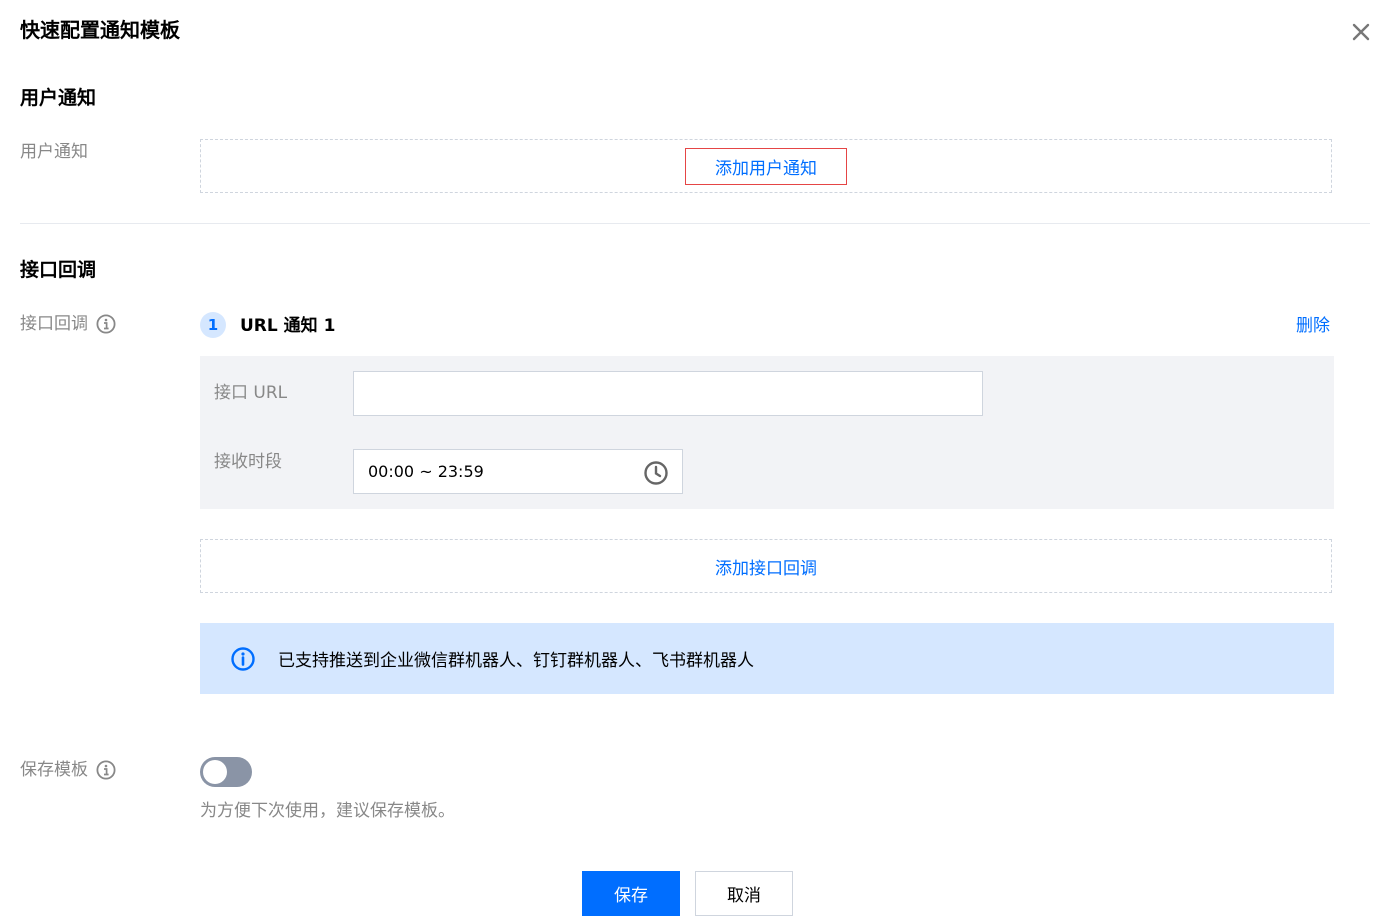 The width and height of the screenshot is (1384, 921). Describe the element at coordinates (288, 326) in the screenshot. I see `step-title: URL 通知 1` at that location.